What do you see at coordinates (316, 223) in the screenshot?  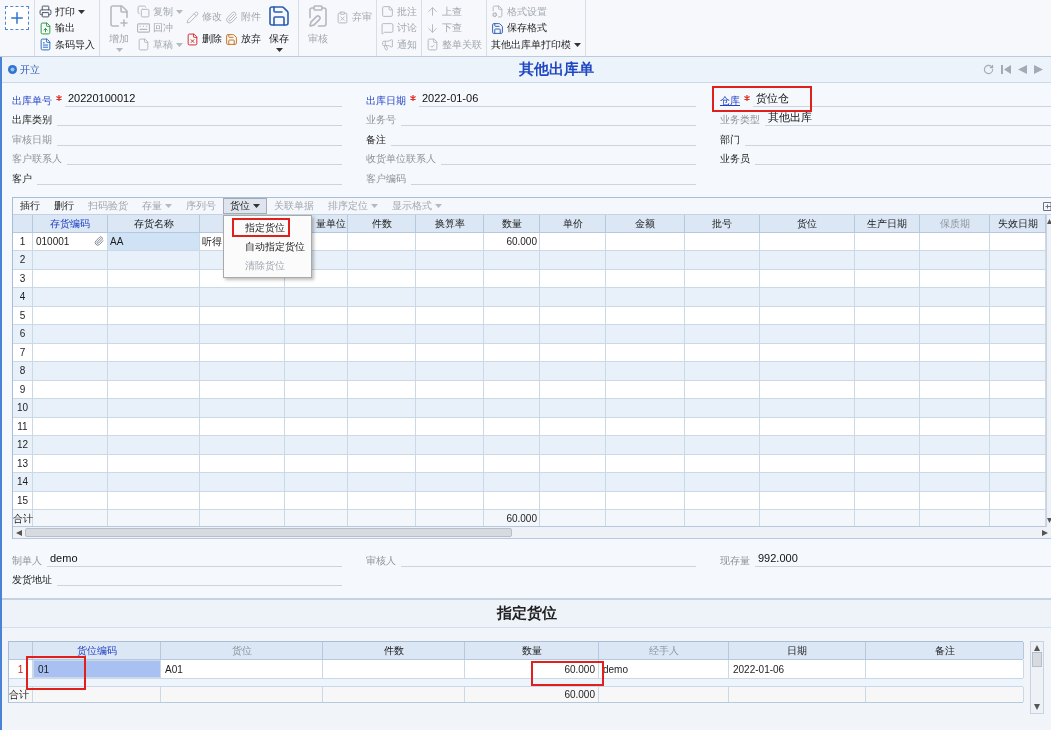 I see `column-header: 量单位` at bounding box center [316, 223].